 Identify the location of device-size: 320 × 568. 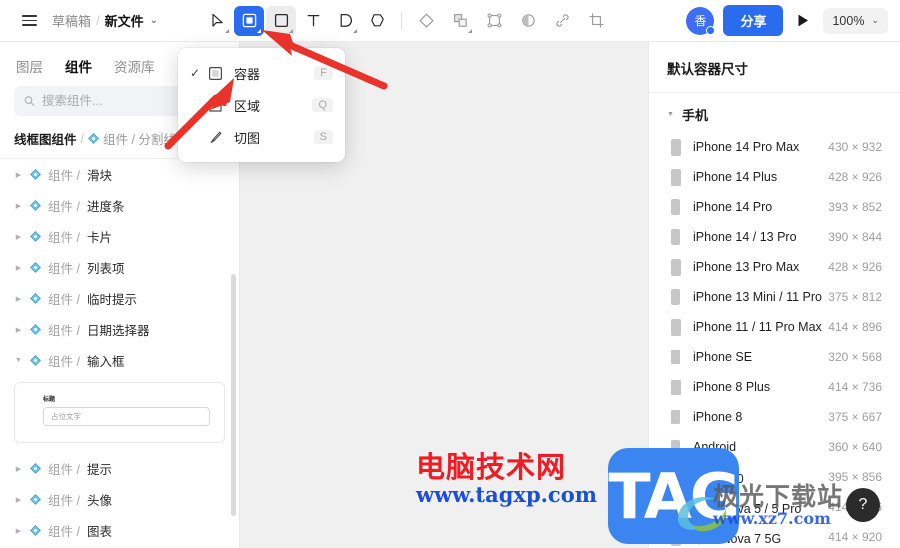
(855, 357).